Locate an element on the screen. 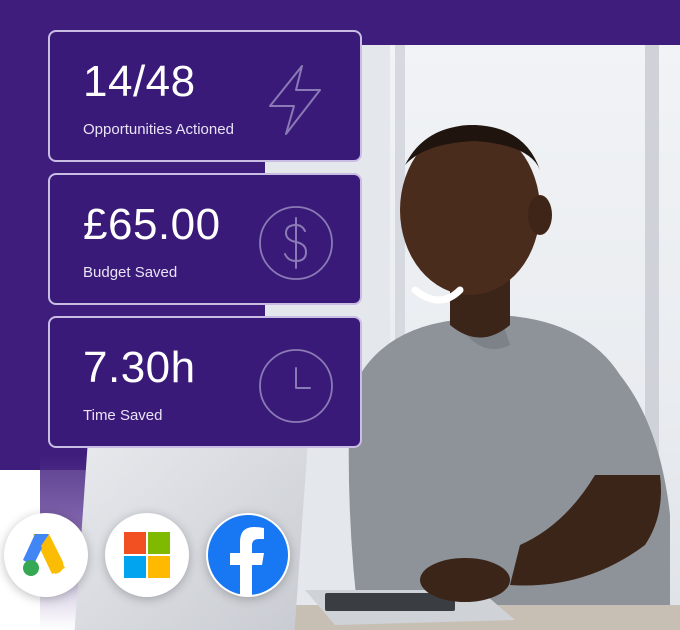  stat-value: 14/48 is located at coordinates (139, 81).